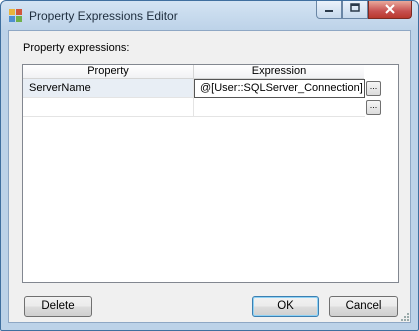  What do you see at coordinates (58, 306) in the screenshot?
I see `delete-button: Delete` at bounding box center [58, 306].